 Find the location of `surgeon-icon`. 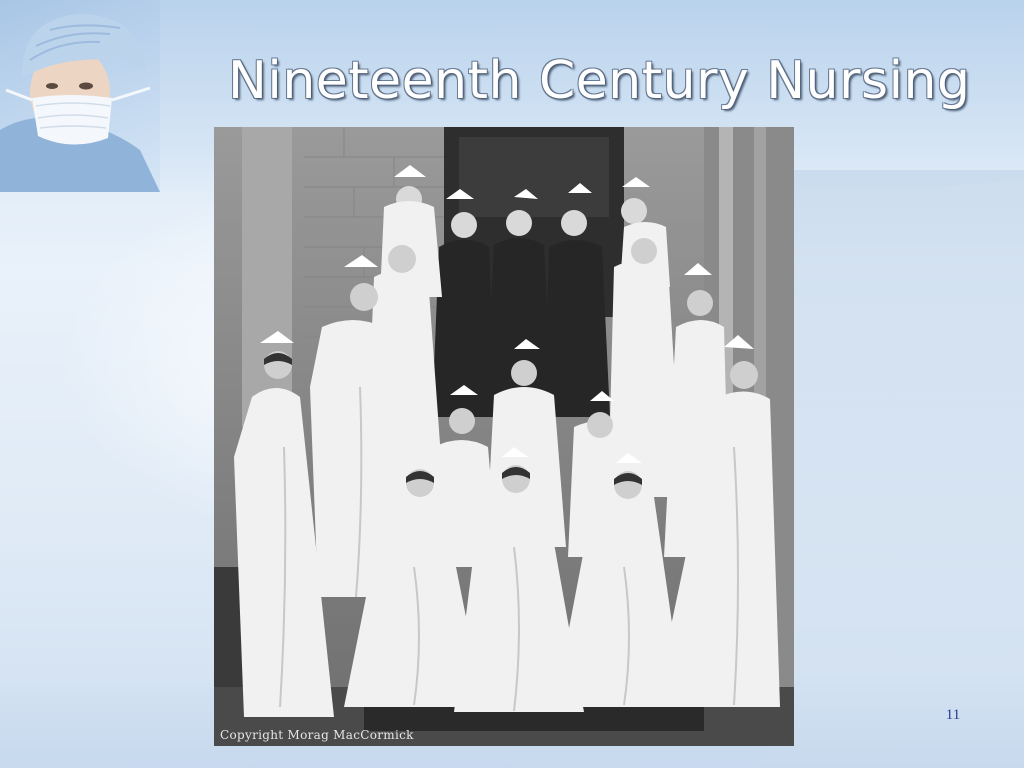

surgeon-icon is located at coordinates (80, 96).